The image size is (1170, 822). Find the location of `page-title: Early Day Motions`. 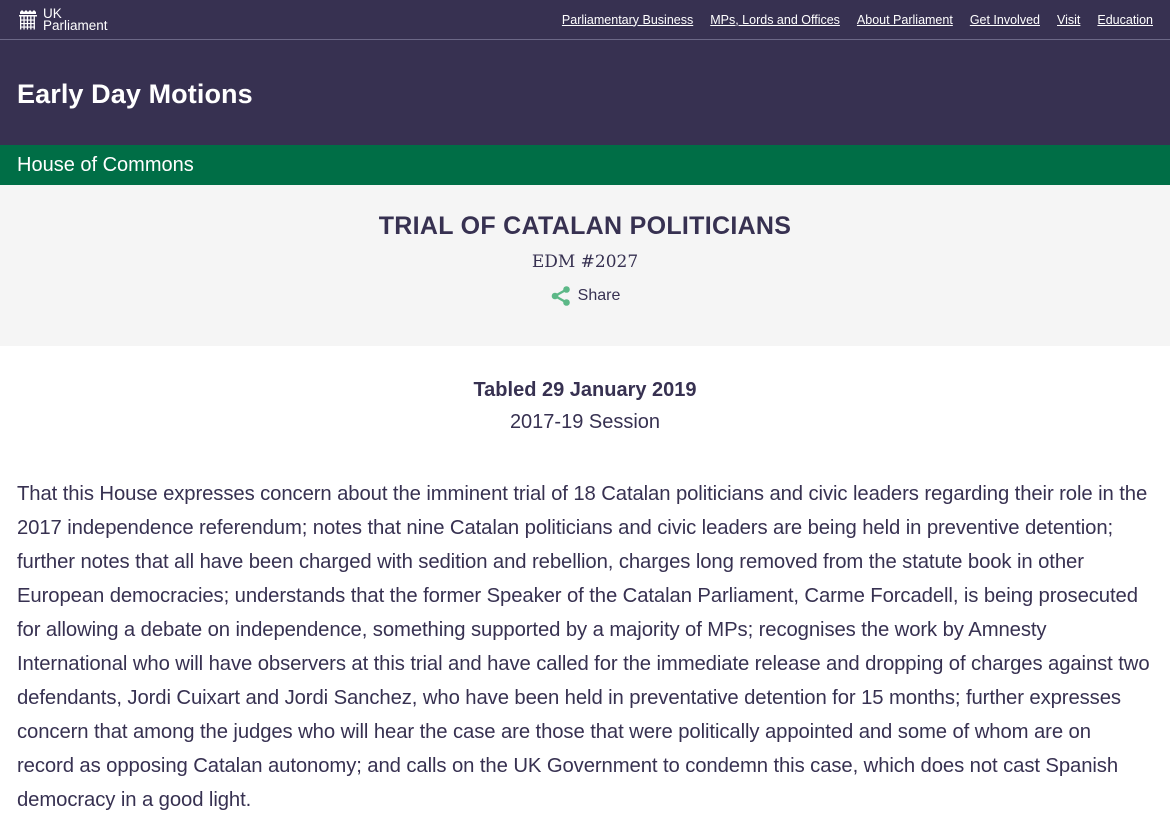

page-title: Early Day Motions is located at coordinates (135, 93).